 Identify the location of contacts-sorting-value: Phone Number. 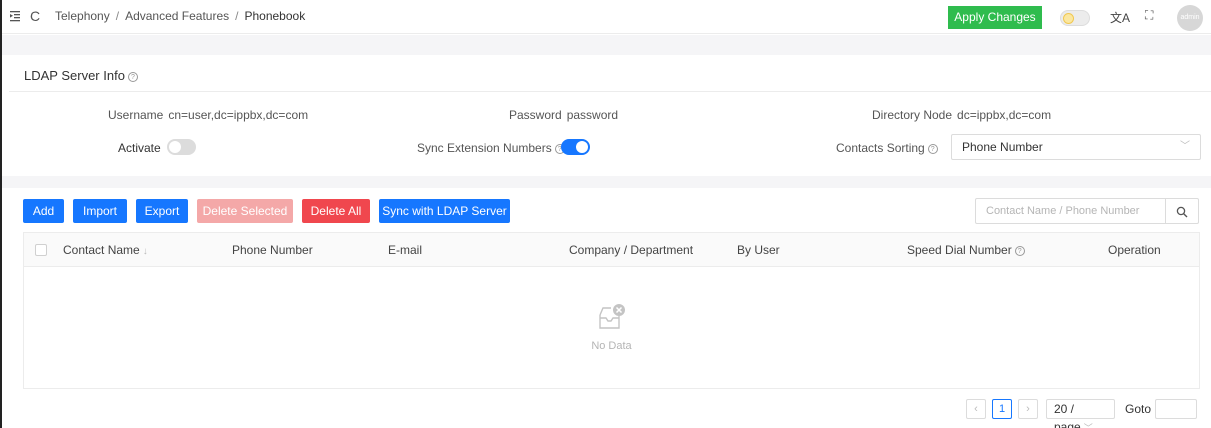
(1002, 147).